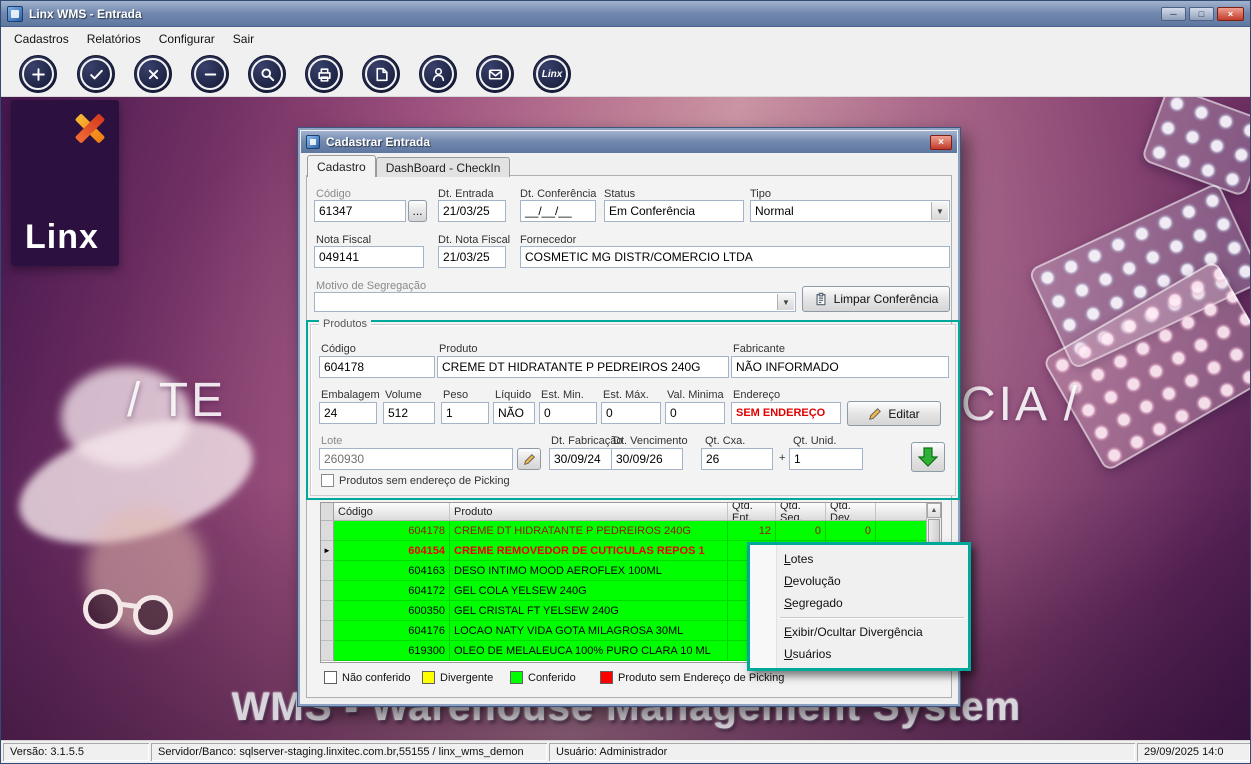  Describe the element at coordinates (851, 511) in the screenshot. I see `grid-header-qtd-dev: Qtd. Dev.` at that location.